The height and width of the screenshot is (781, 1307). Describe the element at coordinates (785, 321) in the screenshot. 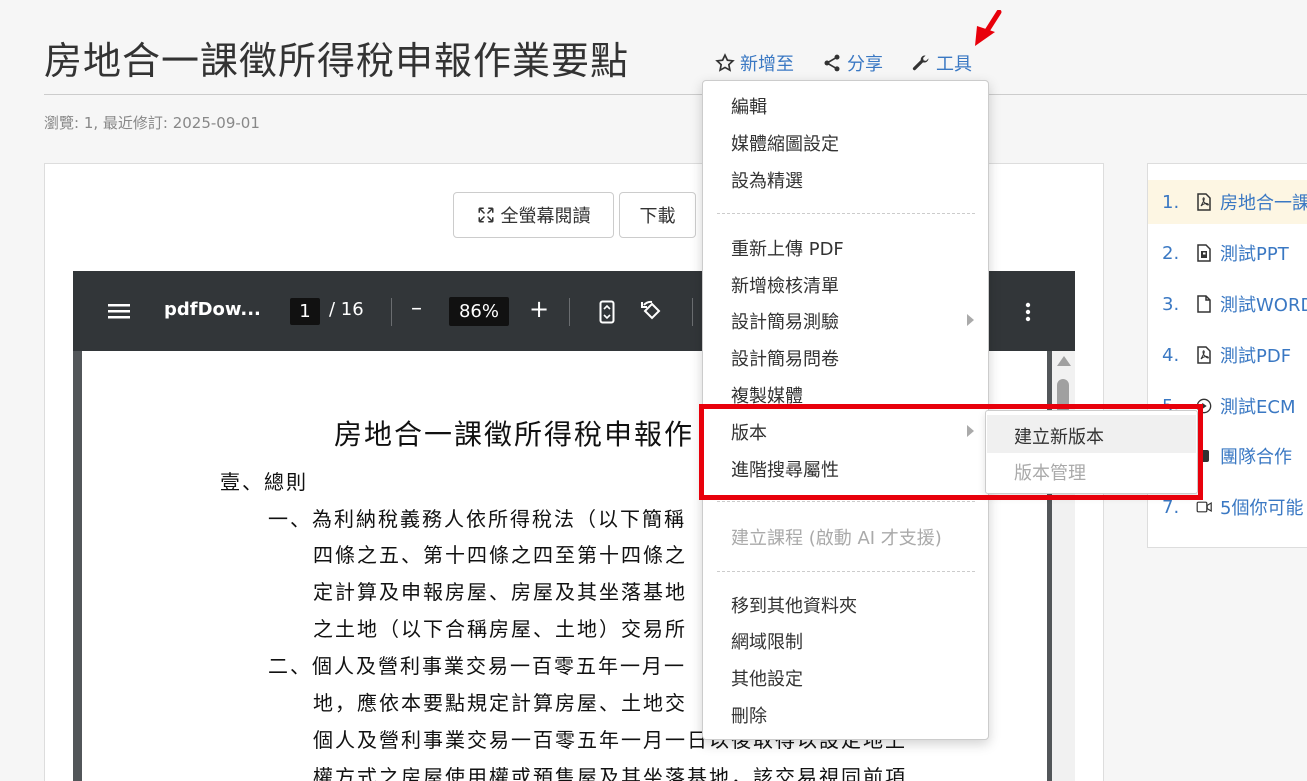

I see `menu-item-design-quiz: 設計簡易測驗` at that location.